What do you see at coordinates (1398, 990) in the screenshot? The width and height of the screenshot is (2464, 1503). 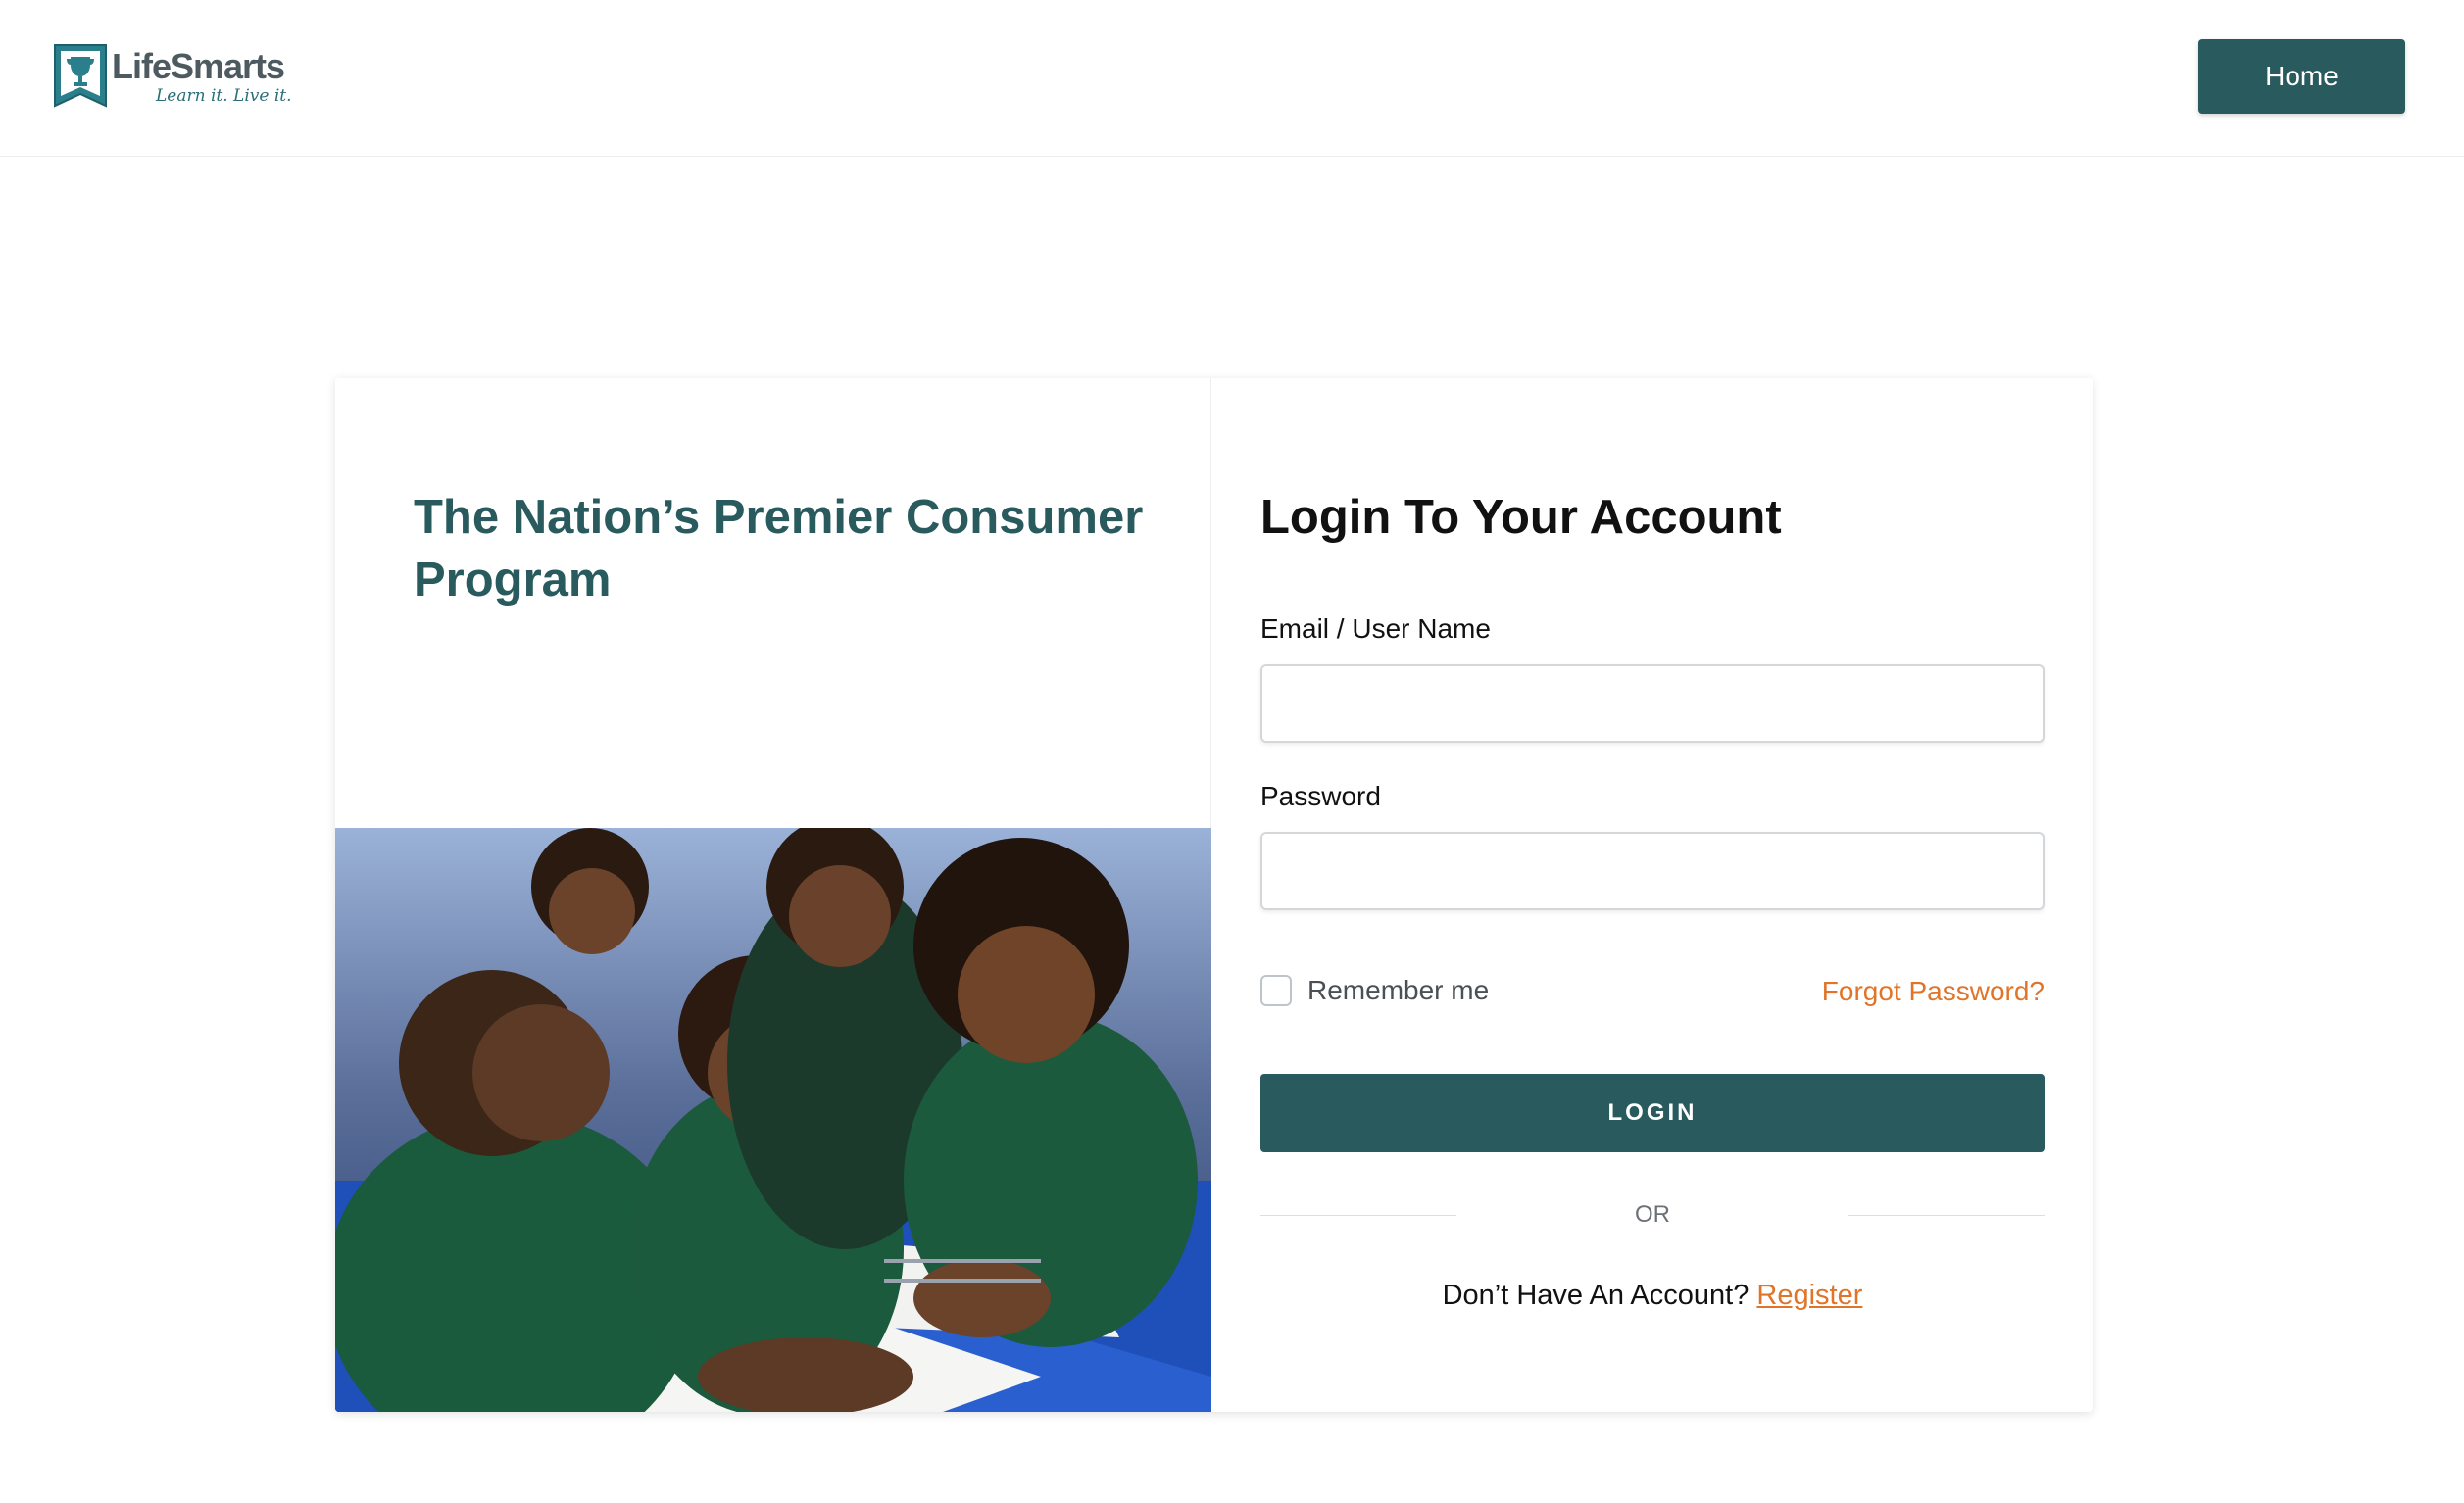 I see `remember-me-label: Remember me` at bounding box center [1398, 990].